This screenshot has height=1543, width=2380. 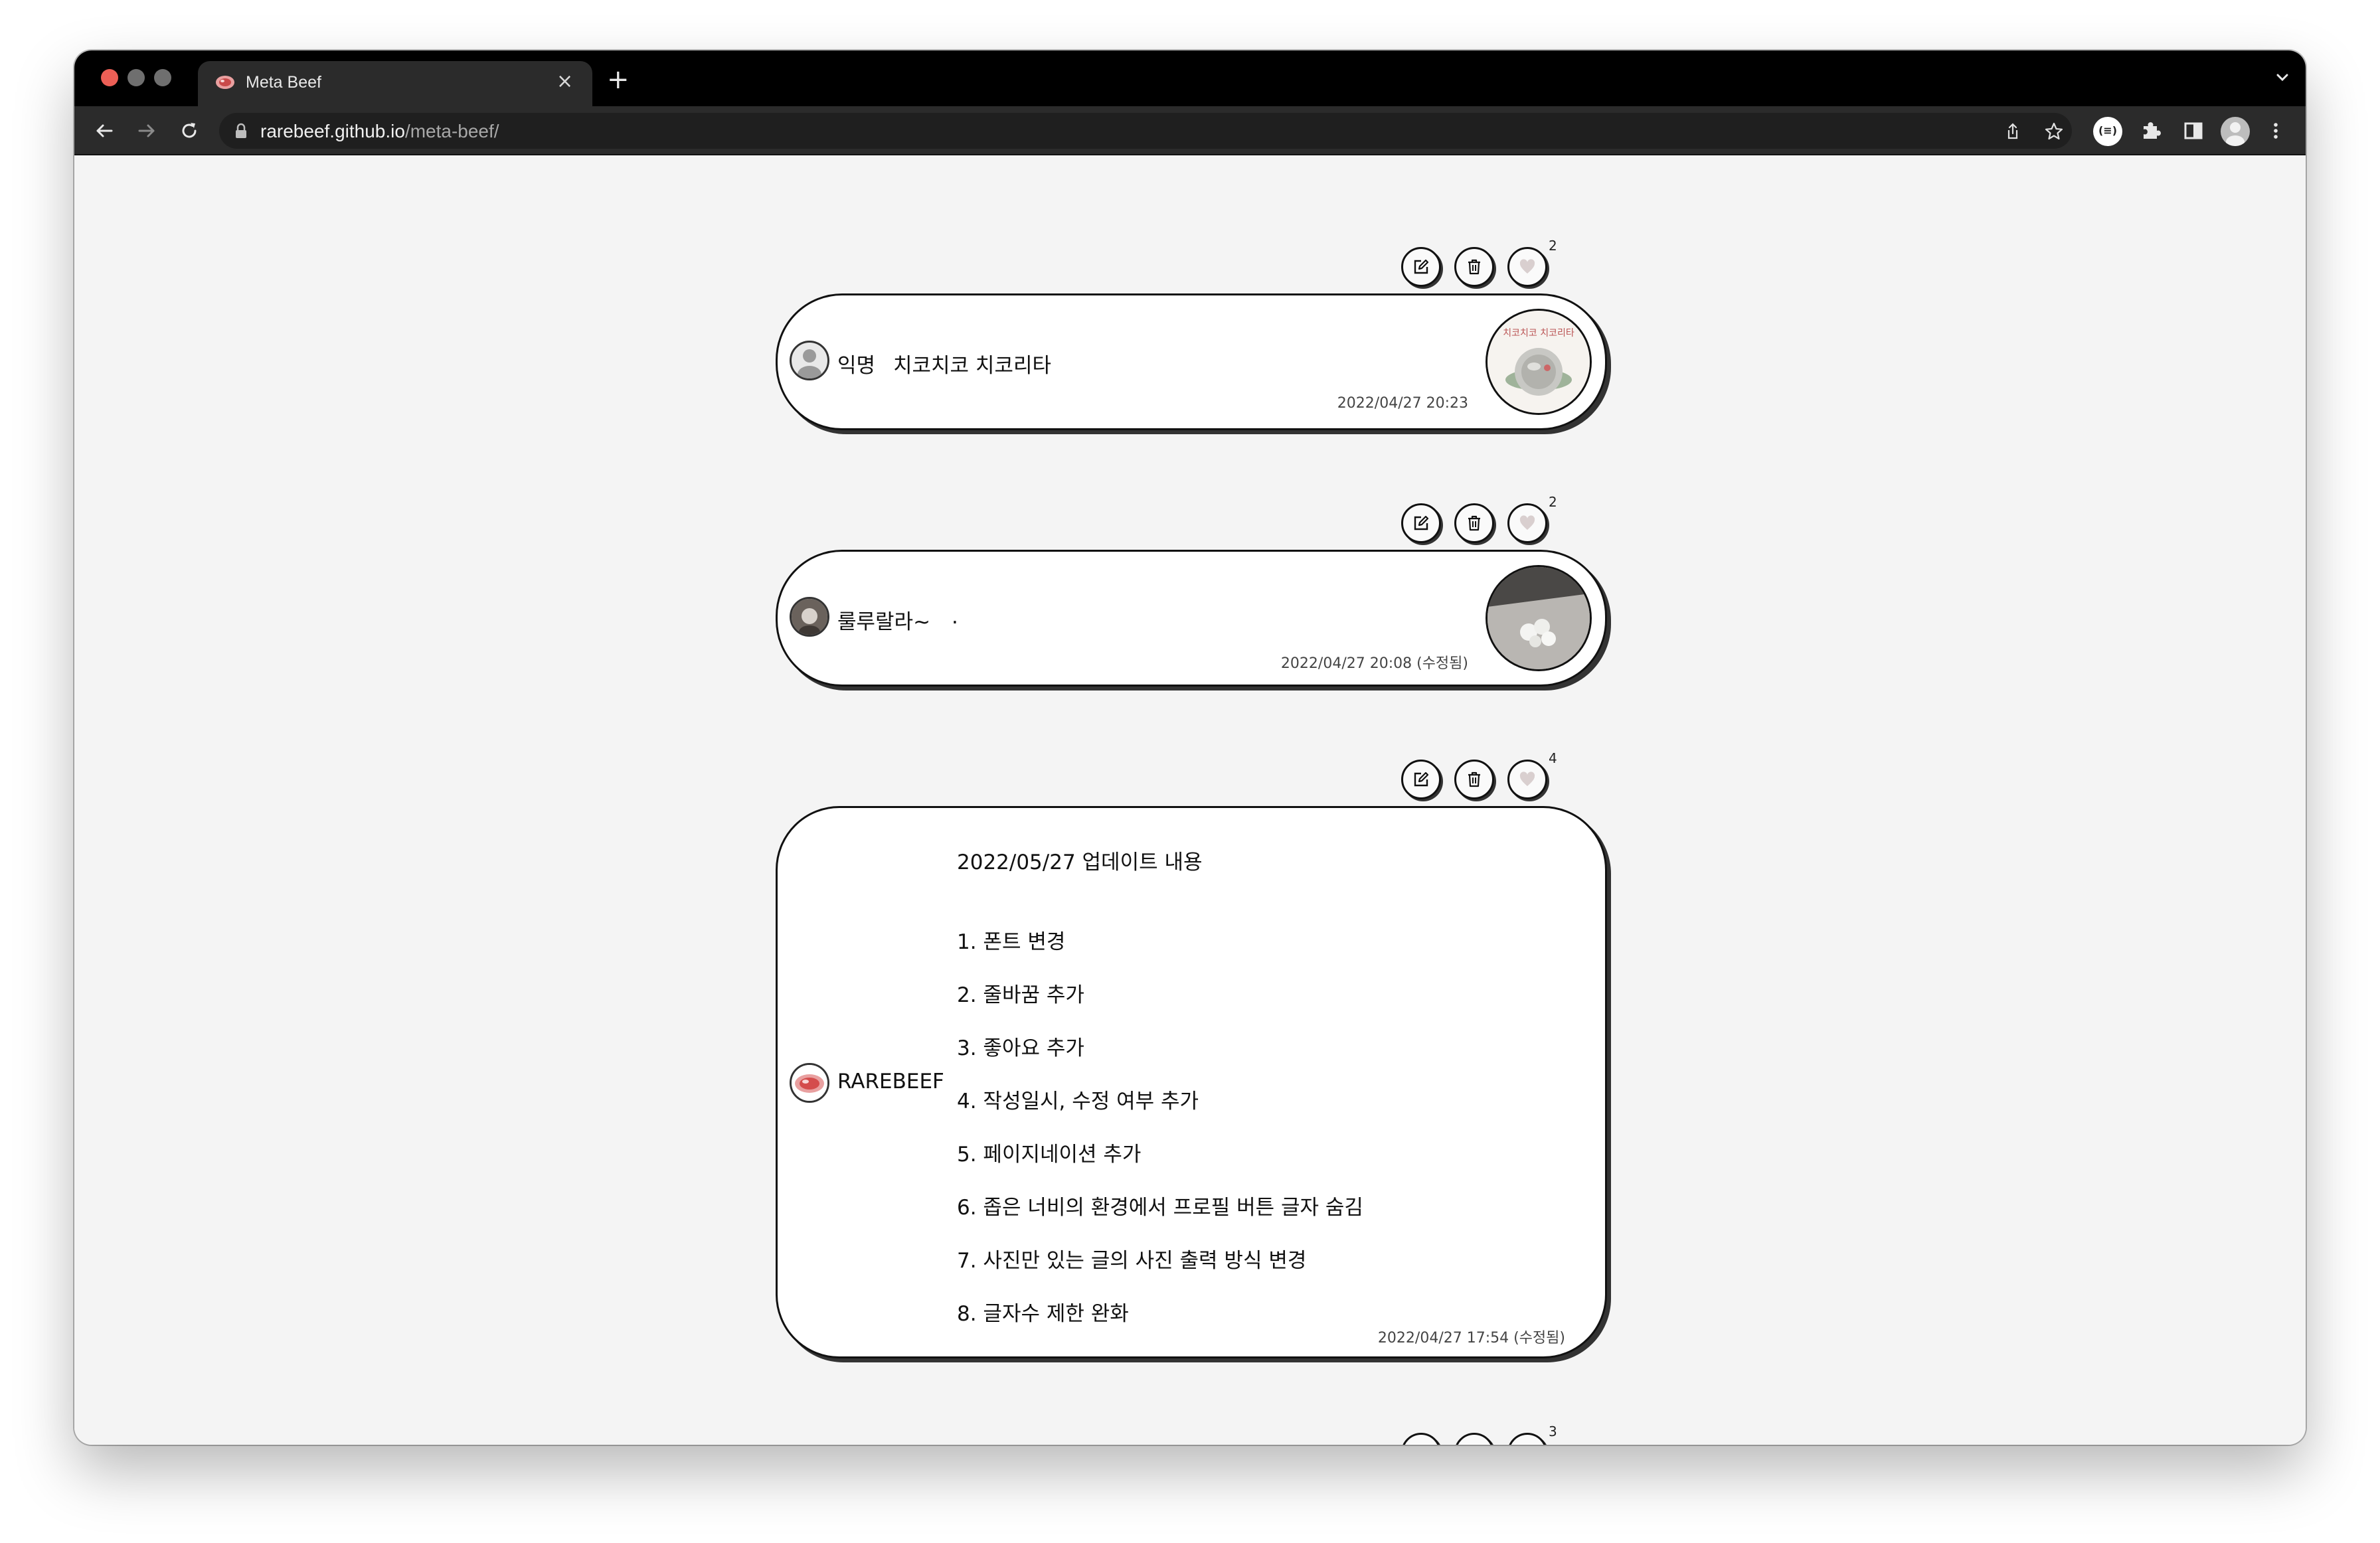 I want to click on author-name: 익명, so click(x=856, y=366).